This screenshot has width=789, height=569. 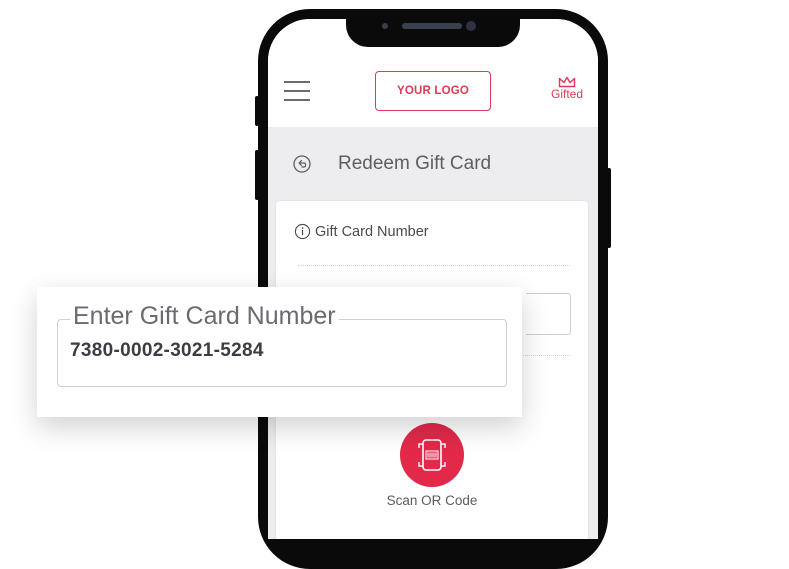 What do you see at coordinates (297, 91) in the screenshot?
I see `hamburger-icon` at bounding box center [297, 91].